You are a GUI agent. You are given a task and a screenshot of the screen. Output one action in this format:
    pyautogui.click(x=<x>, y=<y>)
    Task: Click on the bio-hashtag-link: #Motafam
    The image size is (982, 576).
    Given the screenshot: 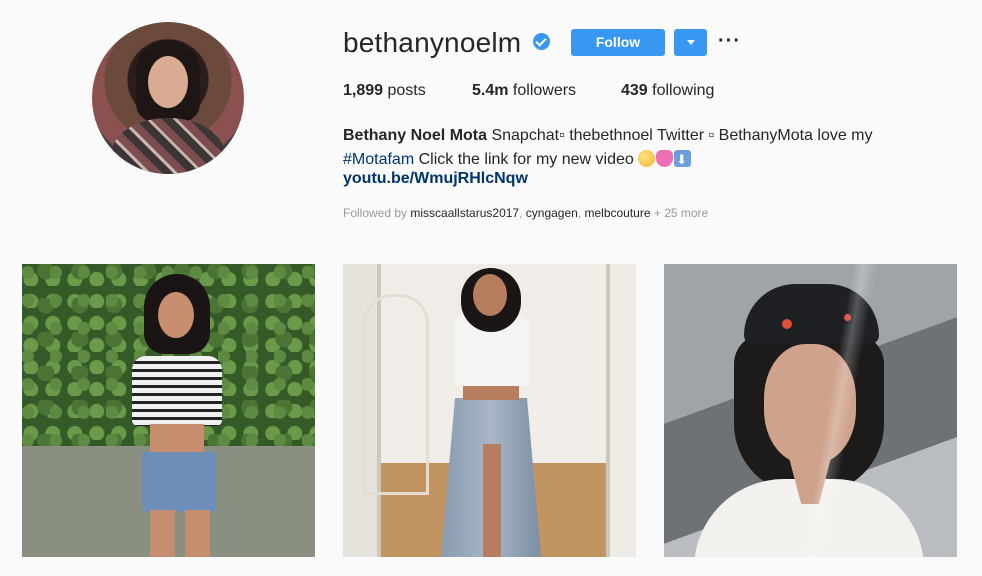 What is the action you would take?
    pyautogui.click(x=378, y=159)
    